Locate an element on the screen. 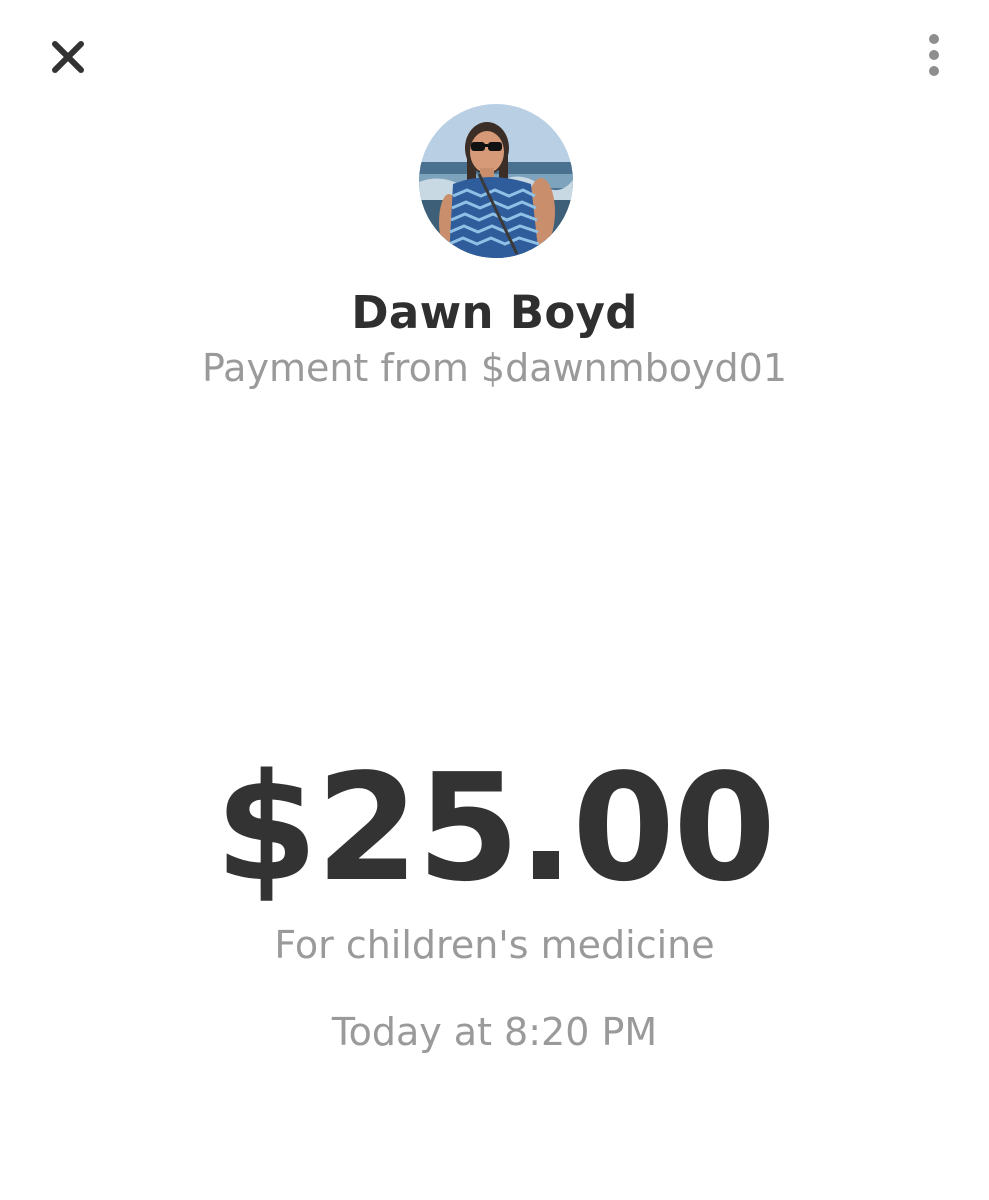  close-button is located at coordinates (68, 57).